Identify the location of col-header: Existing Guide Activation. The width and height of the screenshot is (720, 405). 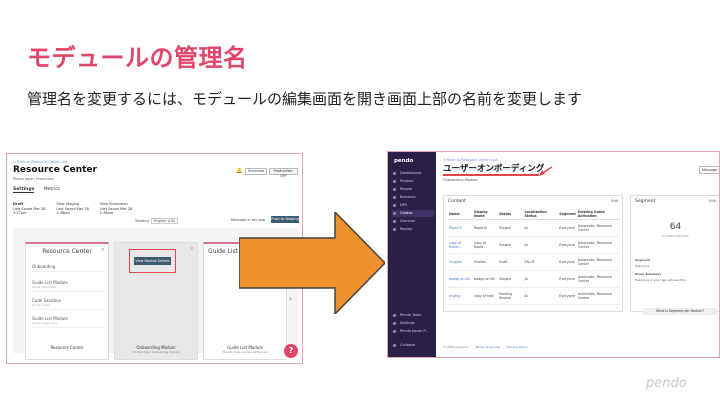
(598, 214).